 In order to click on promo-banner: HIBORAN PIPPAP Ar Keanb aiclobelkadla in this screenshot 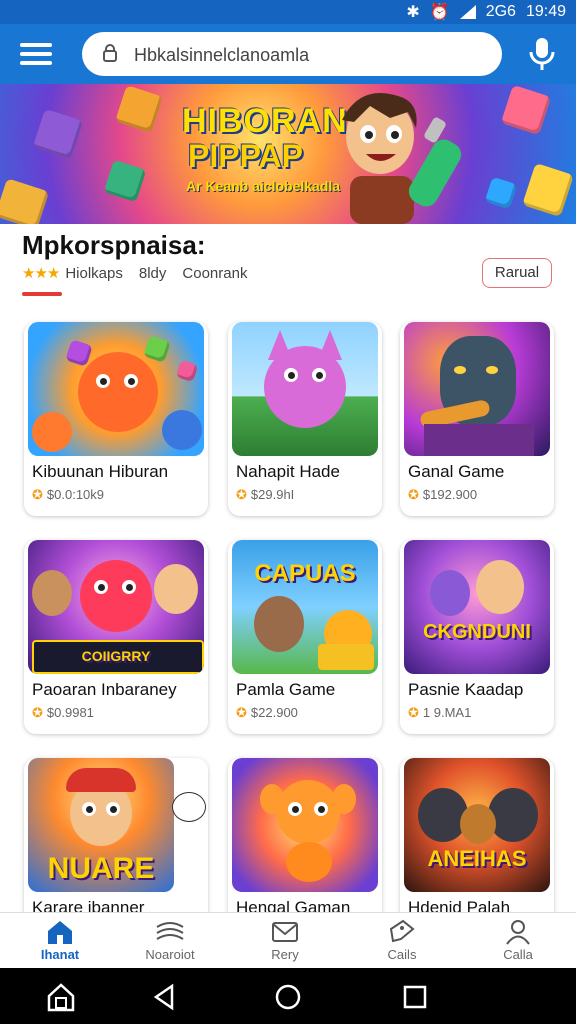, I will do `click(288, 154)`.